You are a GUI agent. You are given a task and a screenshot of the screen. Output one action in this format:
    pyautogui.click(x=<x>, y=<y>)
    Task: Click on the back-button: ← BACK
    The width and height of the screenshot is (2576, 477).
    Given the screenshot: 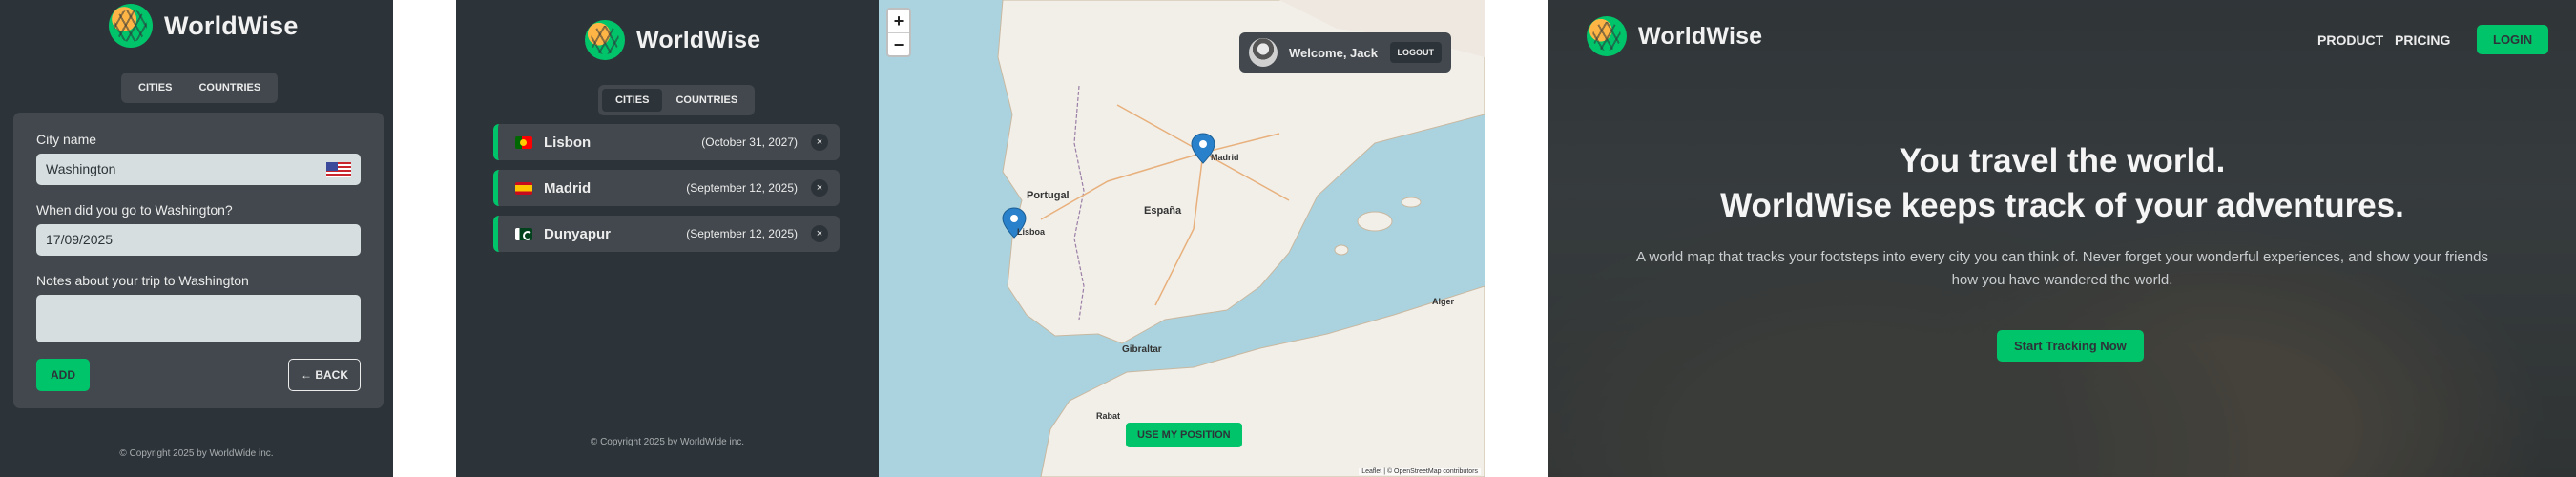 What is the action you would take?
    pyautogui.click(x=324, y=375)
    